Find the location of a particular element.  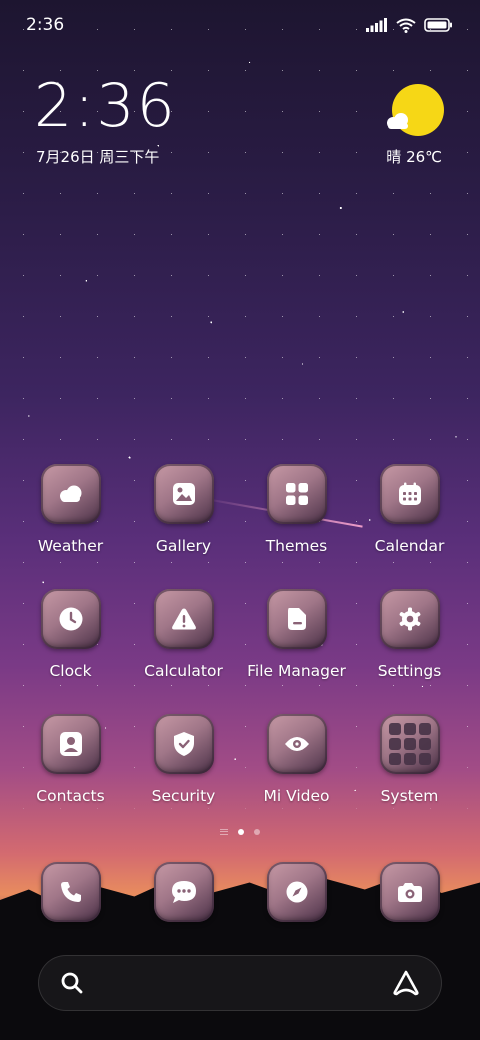

search-icon is located at coordinates (72, 983).